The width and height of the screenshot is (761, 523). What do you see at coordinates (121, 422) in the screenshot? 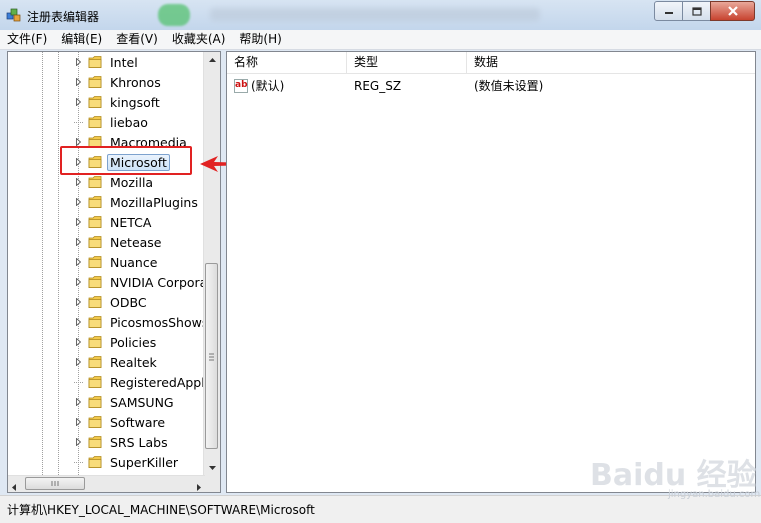
I see `tree-item: Software` at bounding box center [121, 422].